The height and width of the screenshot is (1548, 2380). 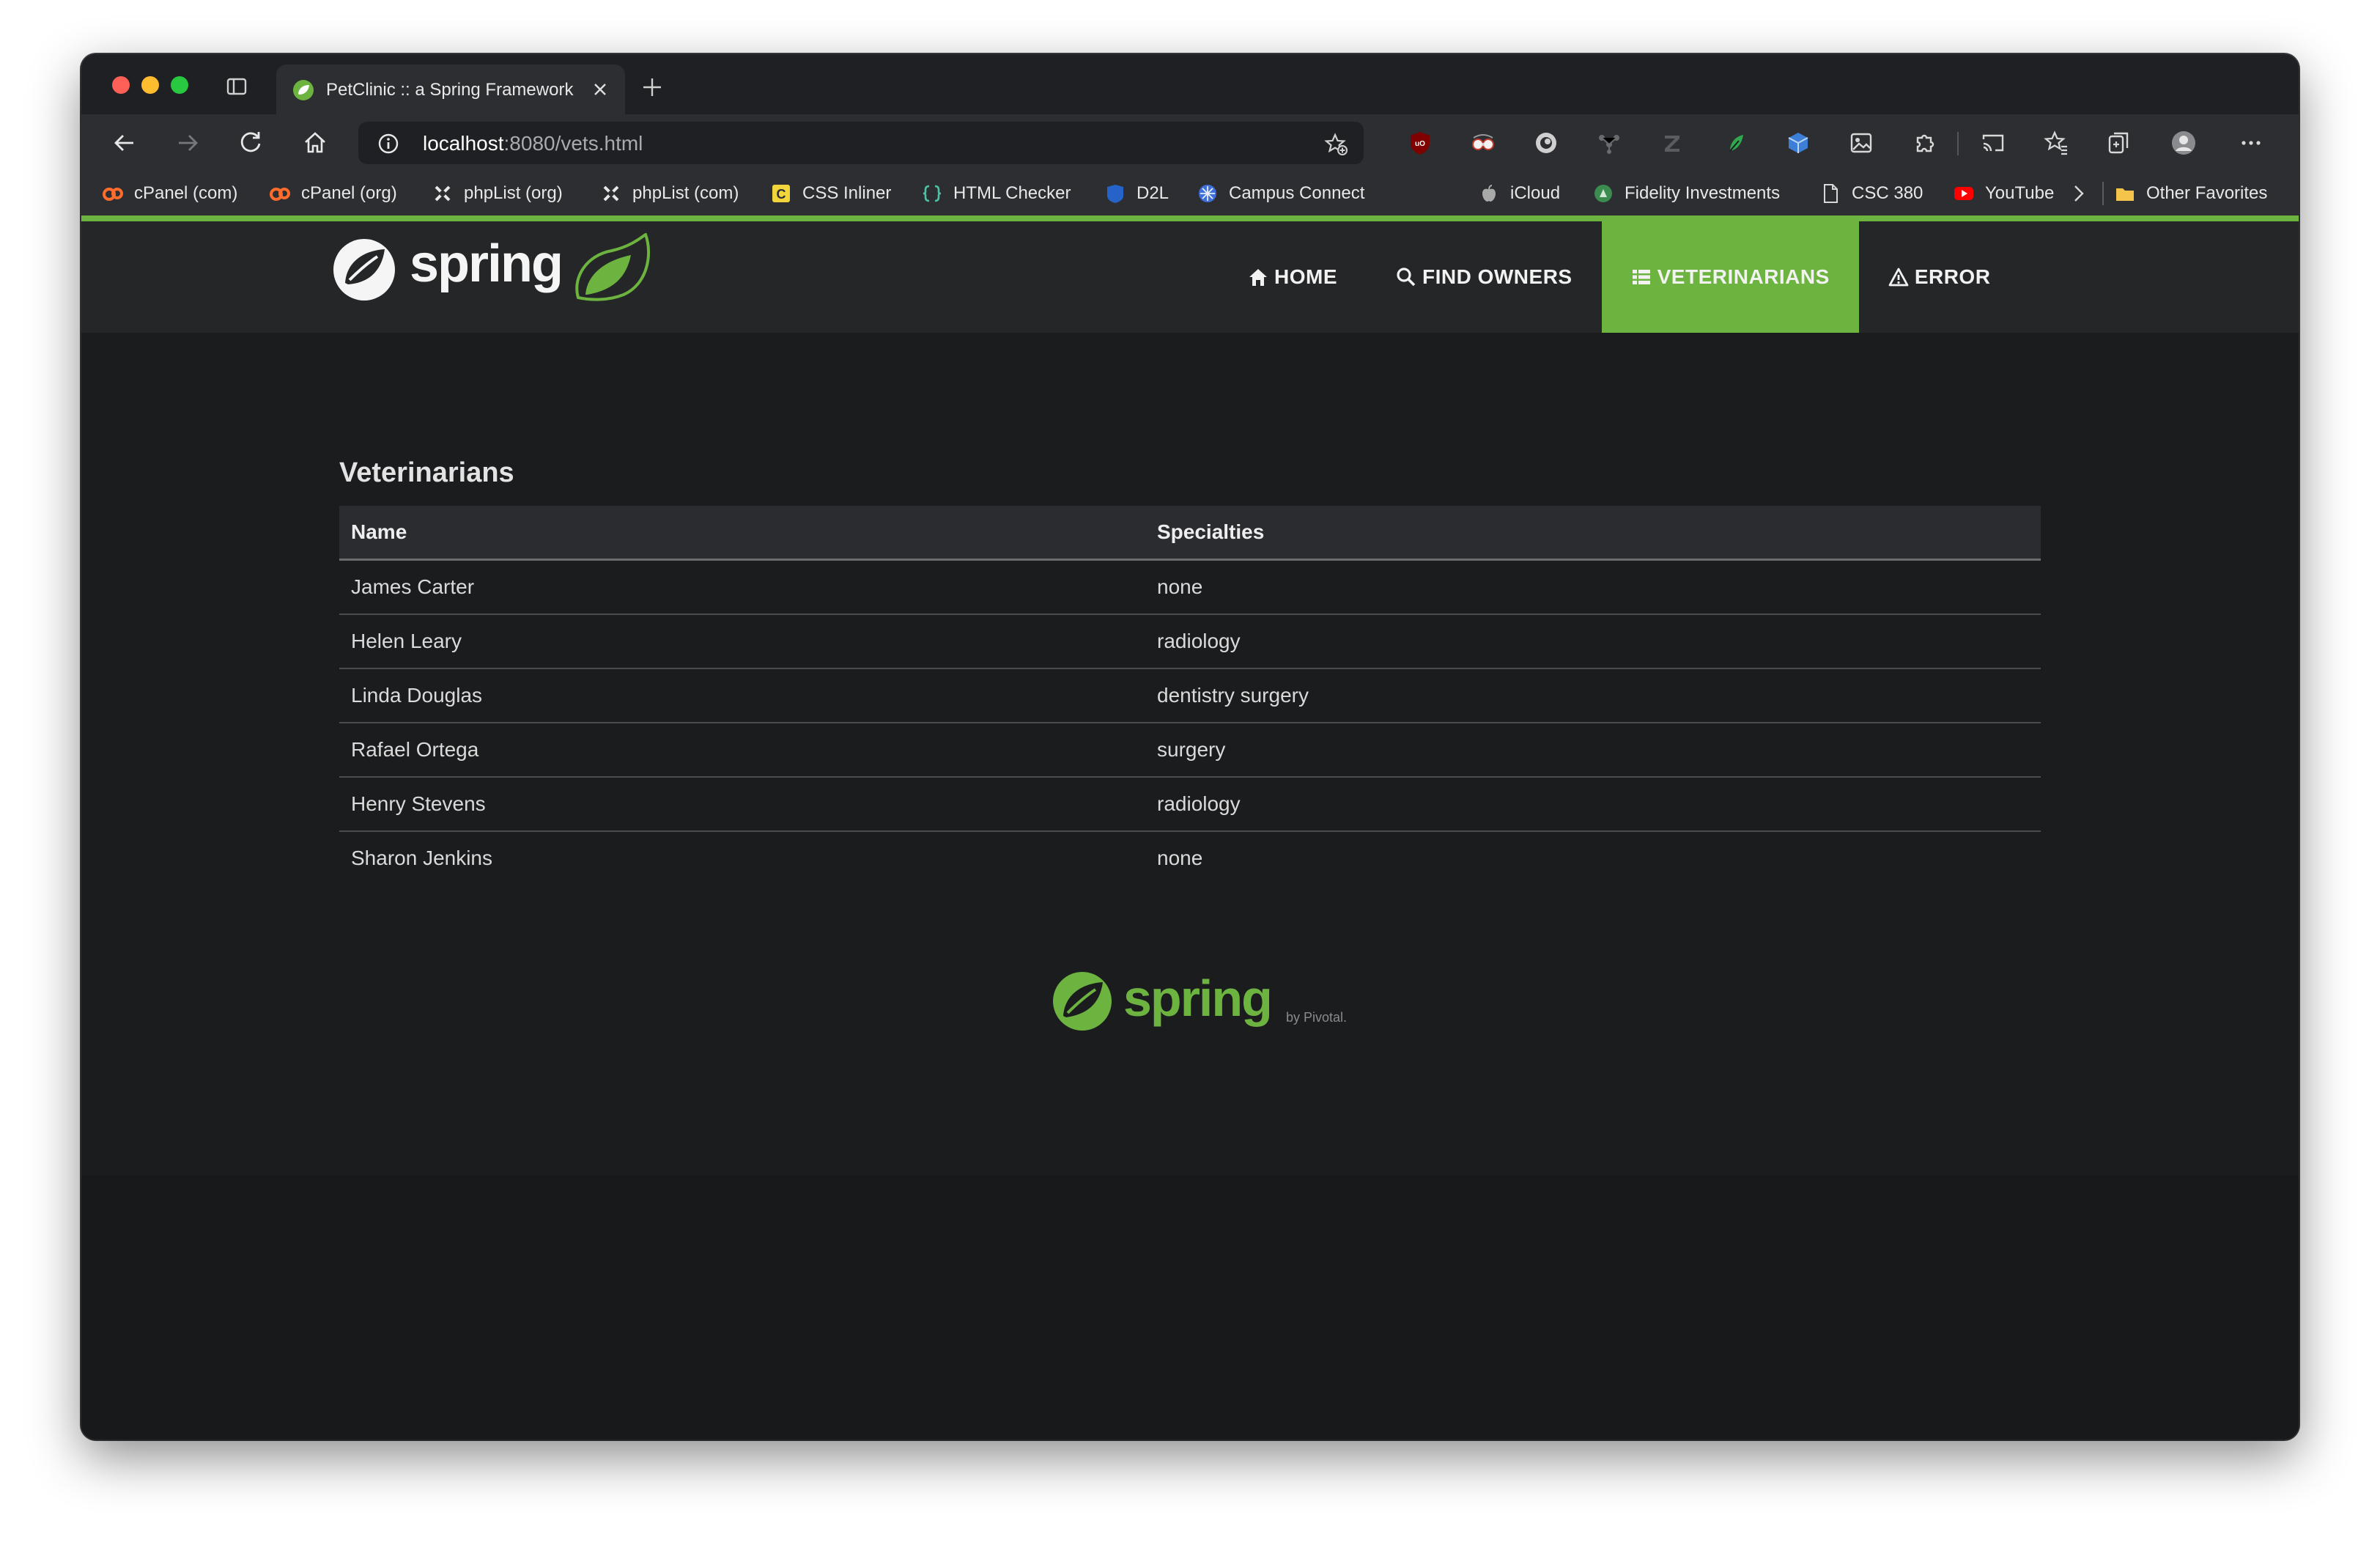 What do you see at coordinates (1609, 143) in the screenshot?
I see `network-extension-icon` at bounding box center [1609, 143].